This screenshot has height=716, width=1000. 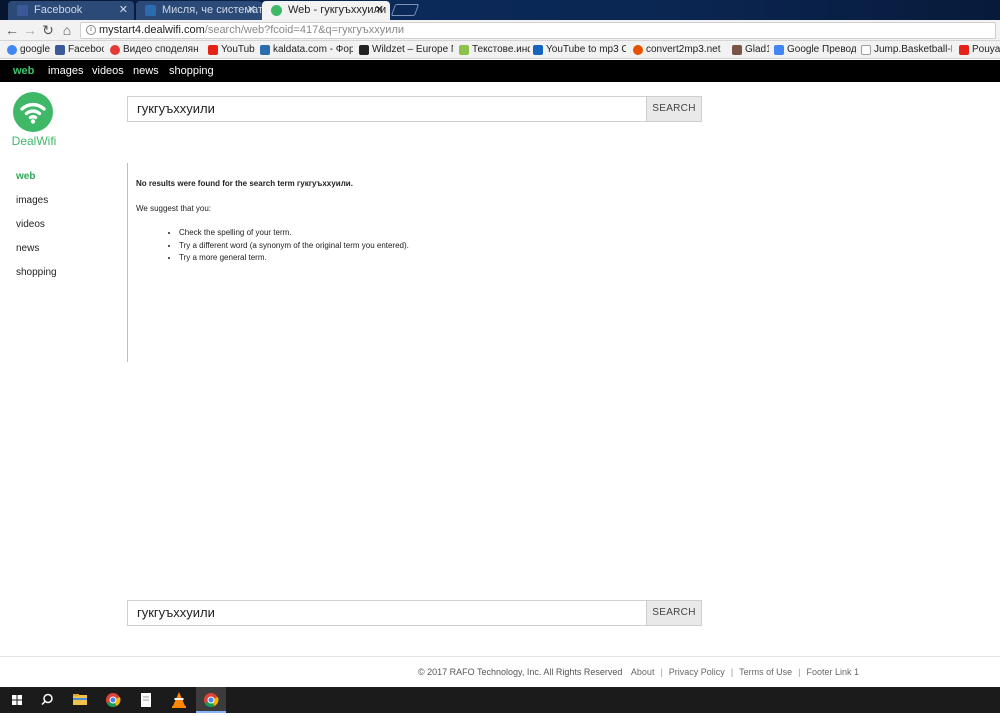 What do you see at coordinates (913, 49) in the screenshot?
I see `bookmark-label: Jump.Basketball-Bg.C` at bounding box center [913, 49].